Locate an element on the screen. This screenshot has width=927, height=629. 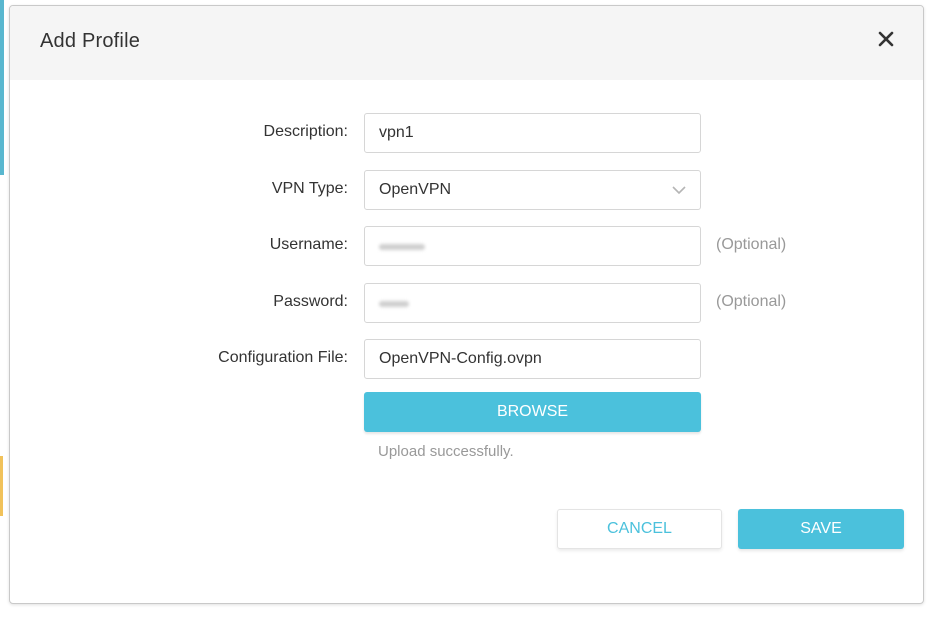
cancel-button: CANCEL is located at coordinates (639, 529).